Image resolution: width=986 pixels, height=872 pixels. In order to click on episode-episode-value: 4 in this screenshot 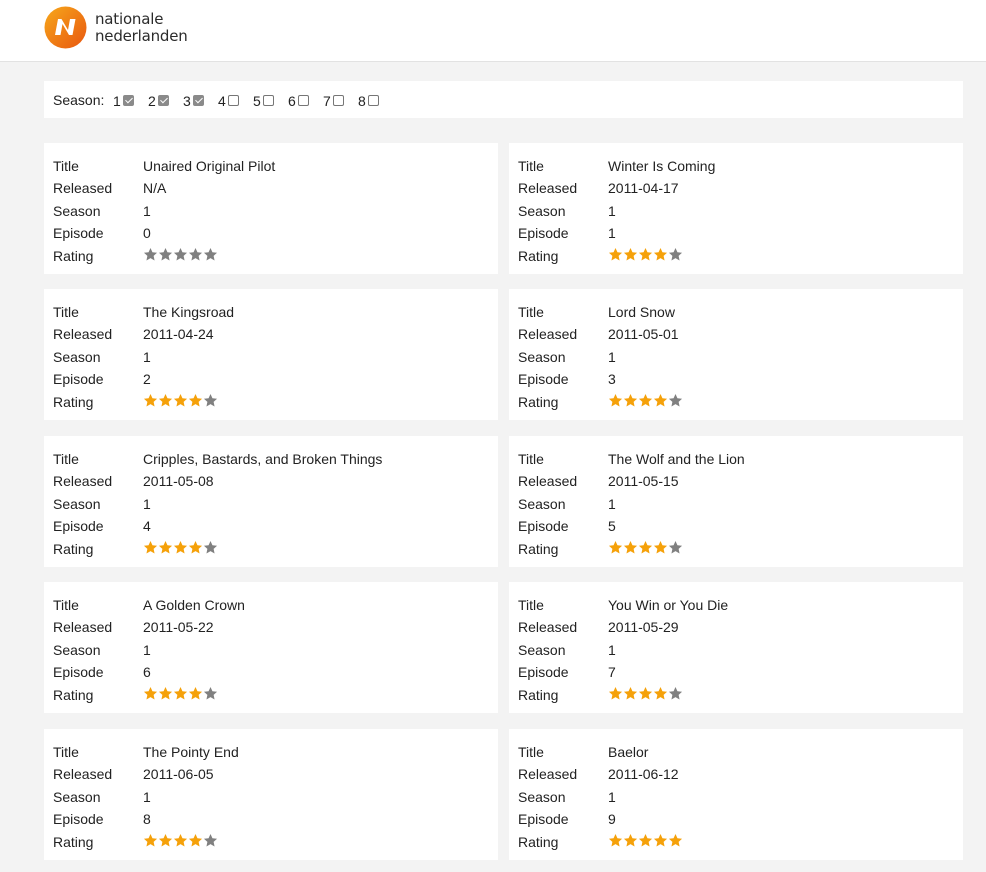, I will do `click(147, 526)`.